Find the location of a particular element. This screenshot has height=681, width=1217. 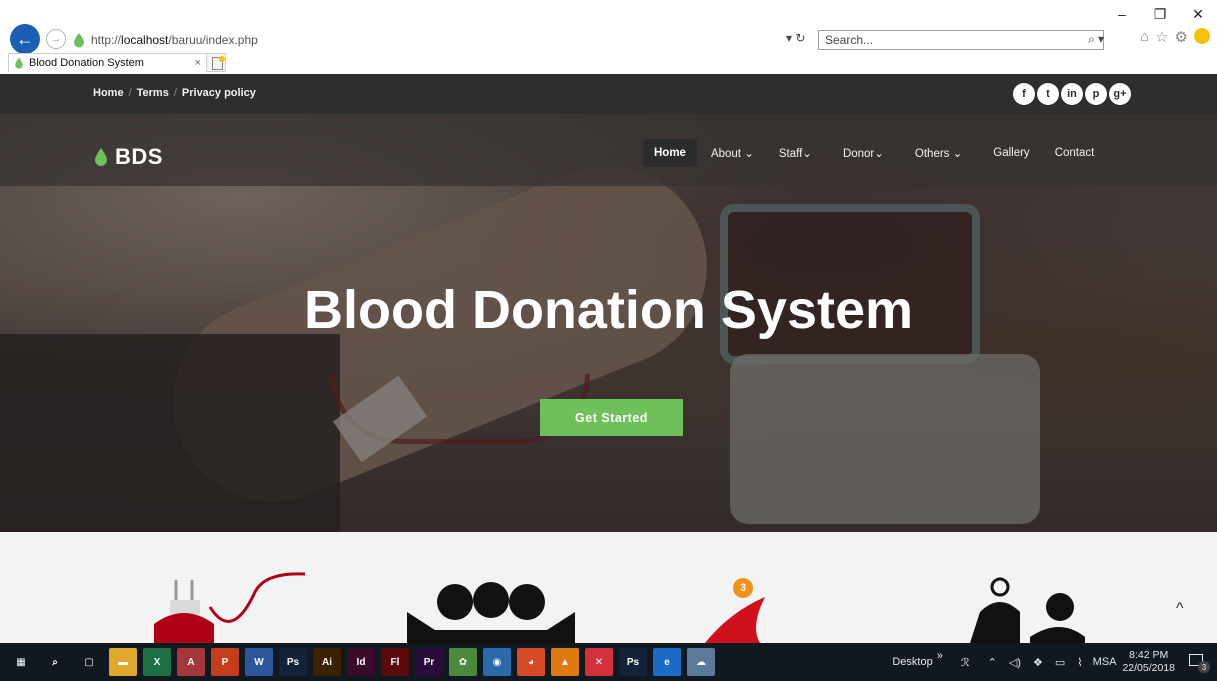

nav-item-about: About ⌄ is located at coordinates (732, 153).